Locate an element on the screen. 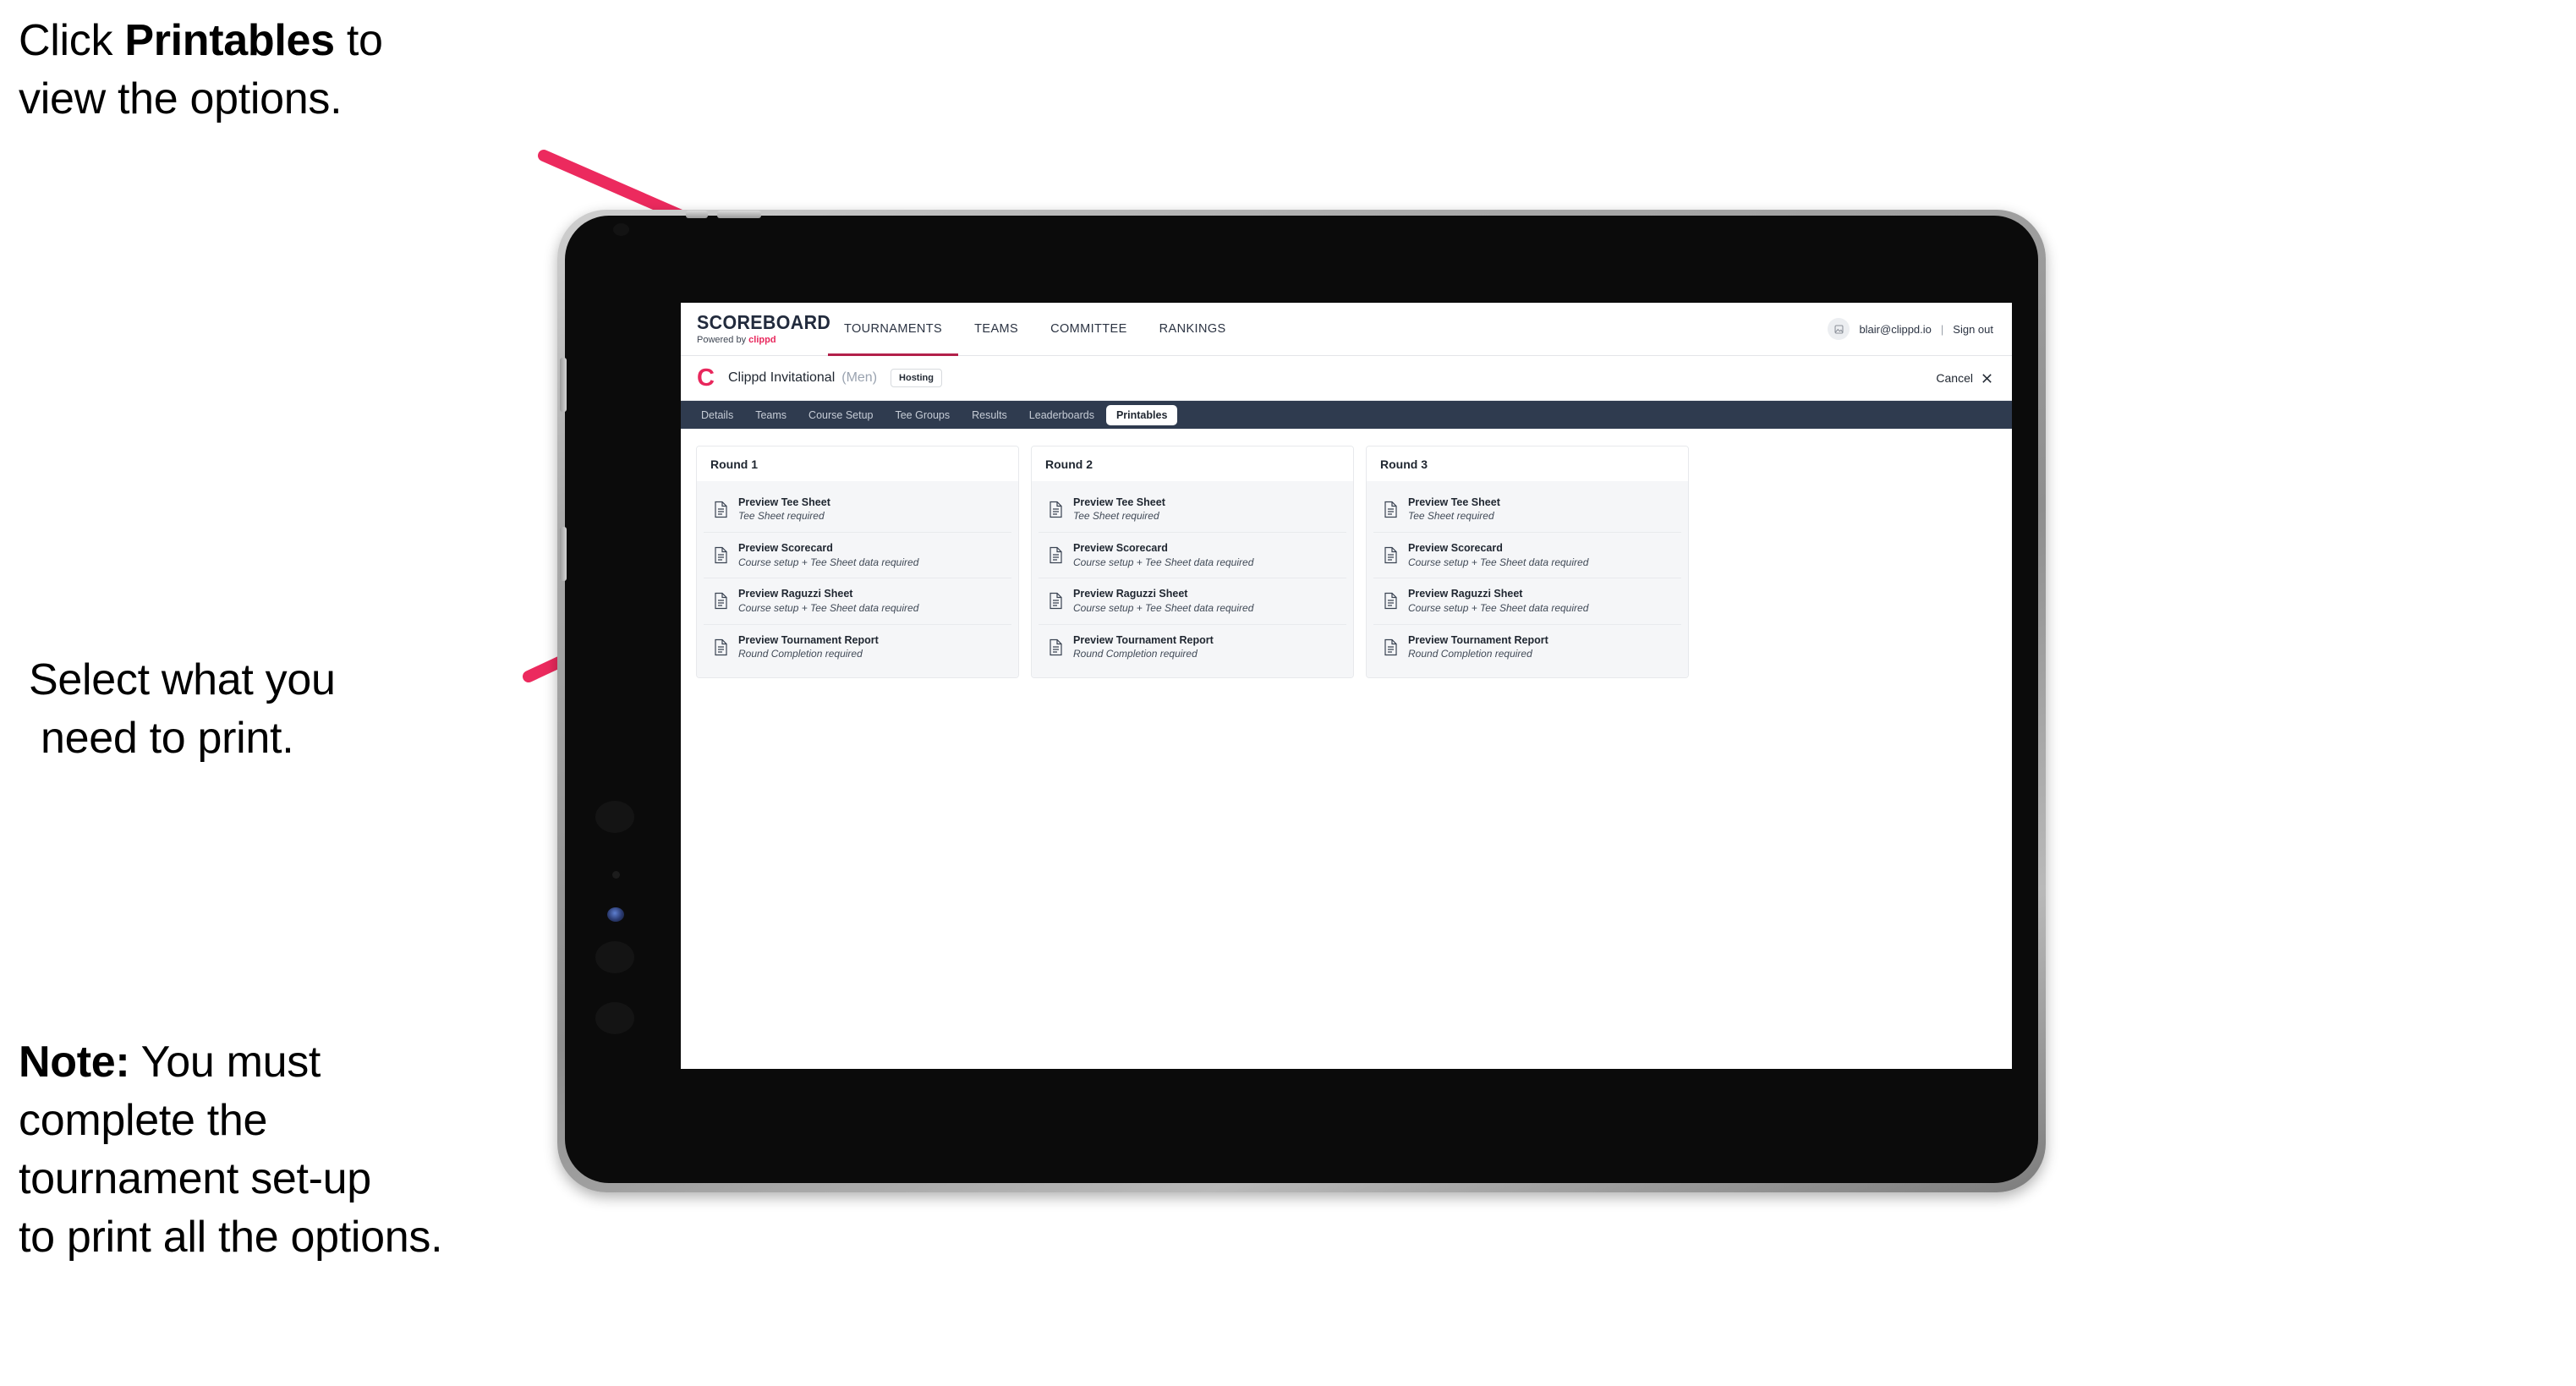  annotation-select-print: Select what you need to print. is located at coordinates (291, 709).